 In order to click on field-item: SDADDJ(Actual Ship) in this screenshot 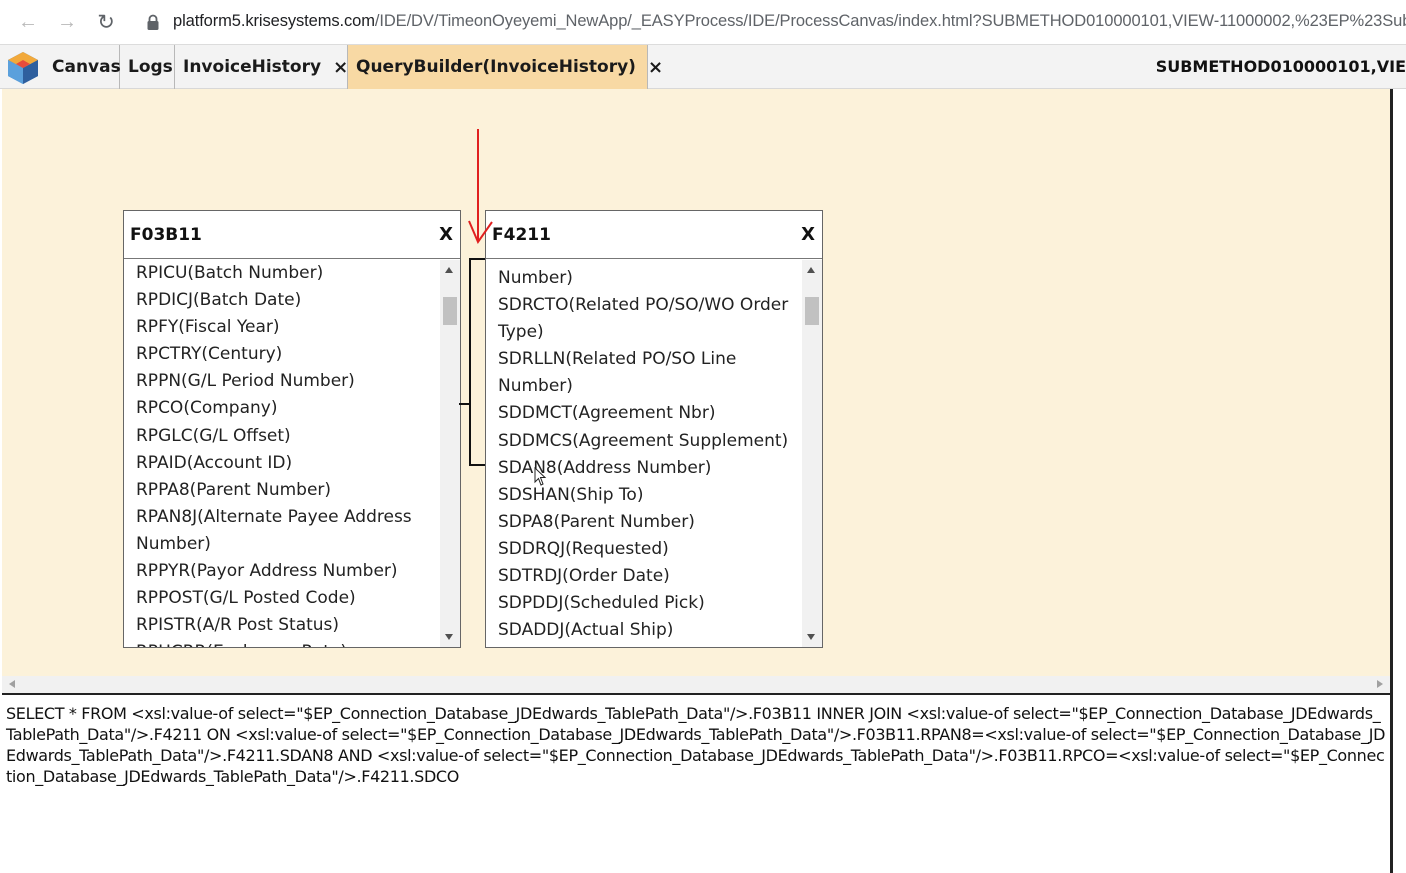, I will do `click(644, 630)`.